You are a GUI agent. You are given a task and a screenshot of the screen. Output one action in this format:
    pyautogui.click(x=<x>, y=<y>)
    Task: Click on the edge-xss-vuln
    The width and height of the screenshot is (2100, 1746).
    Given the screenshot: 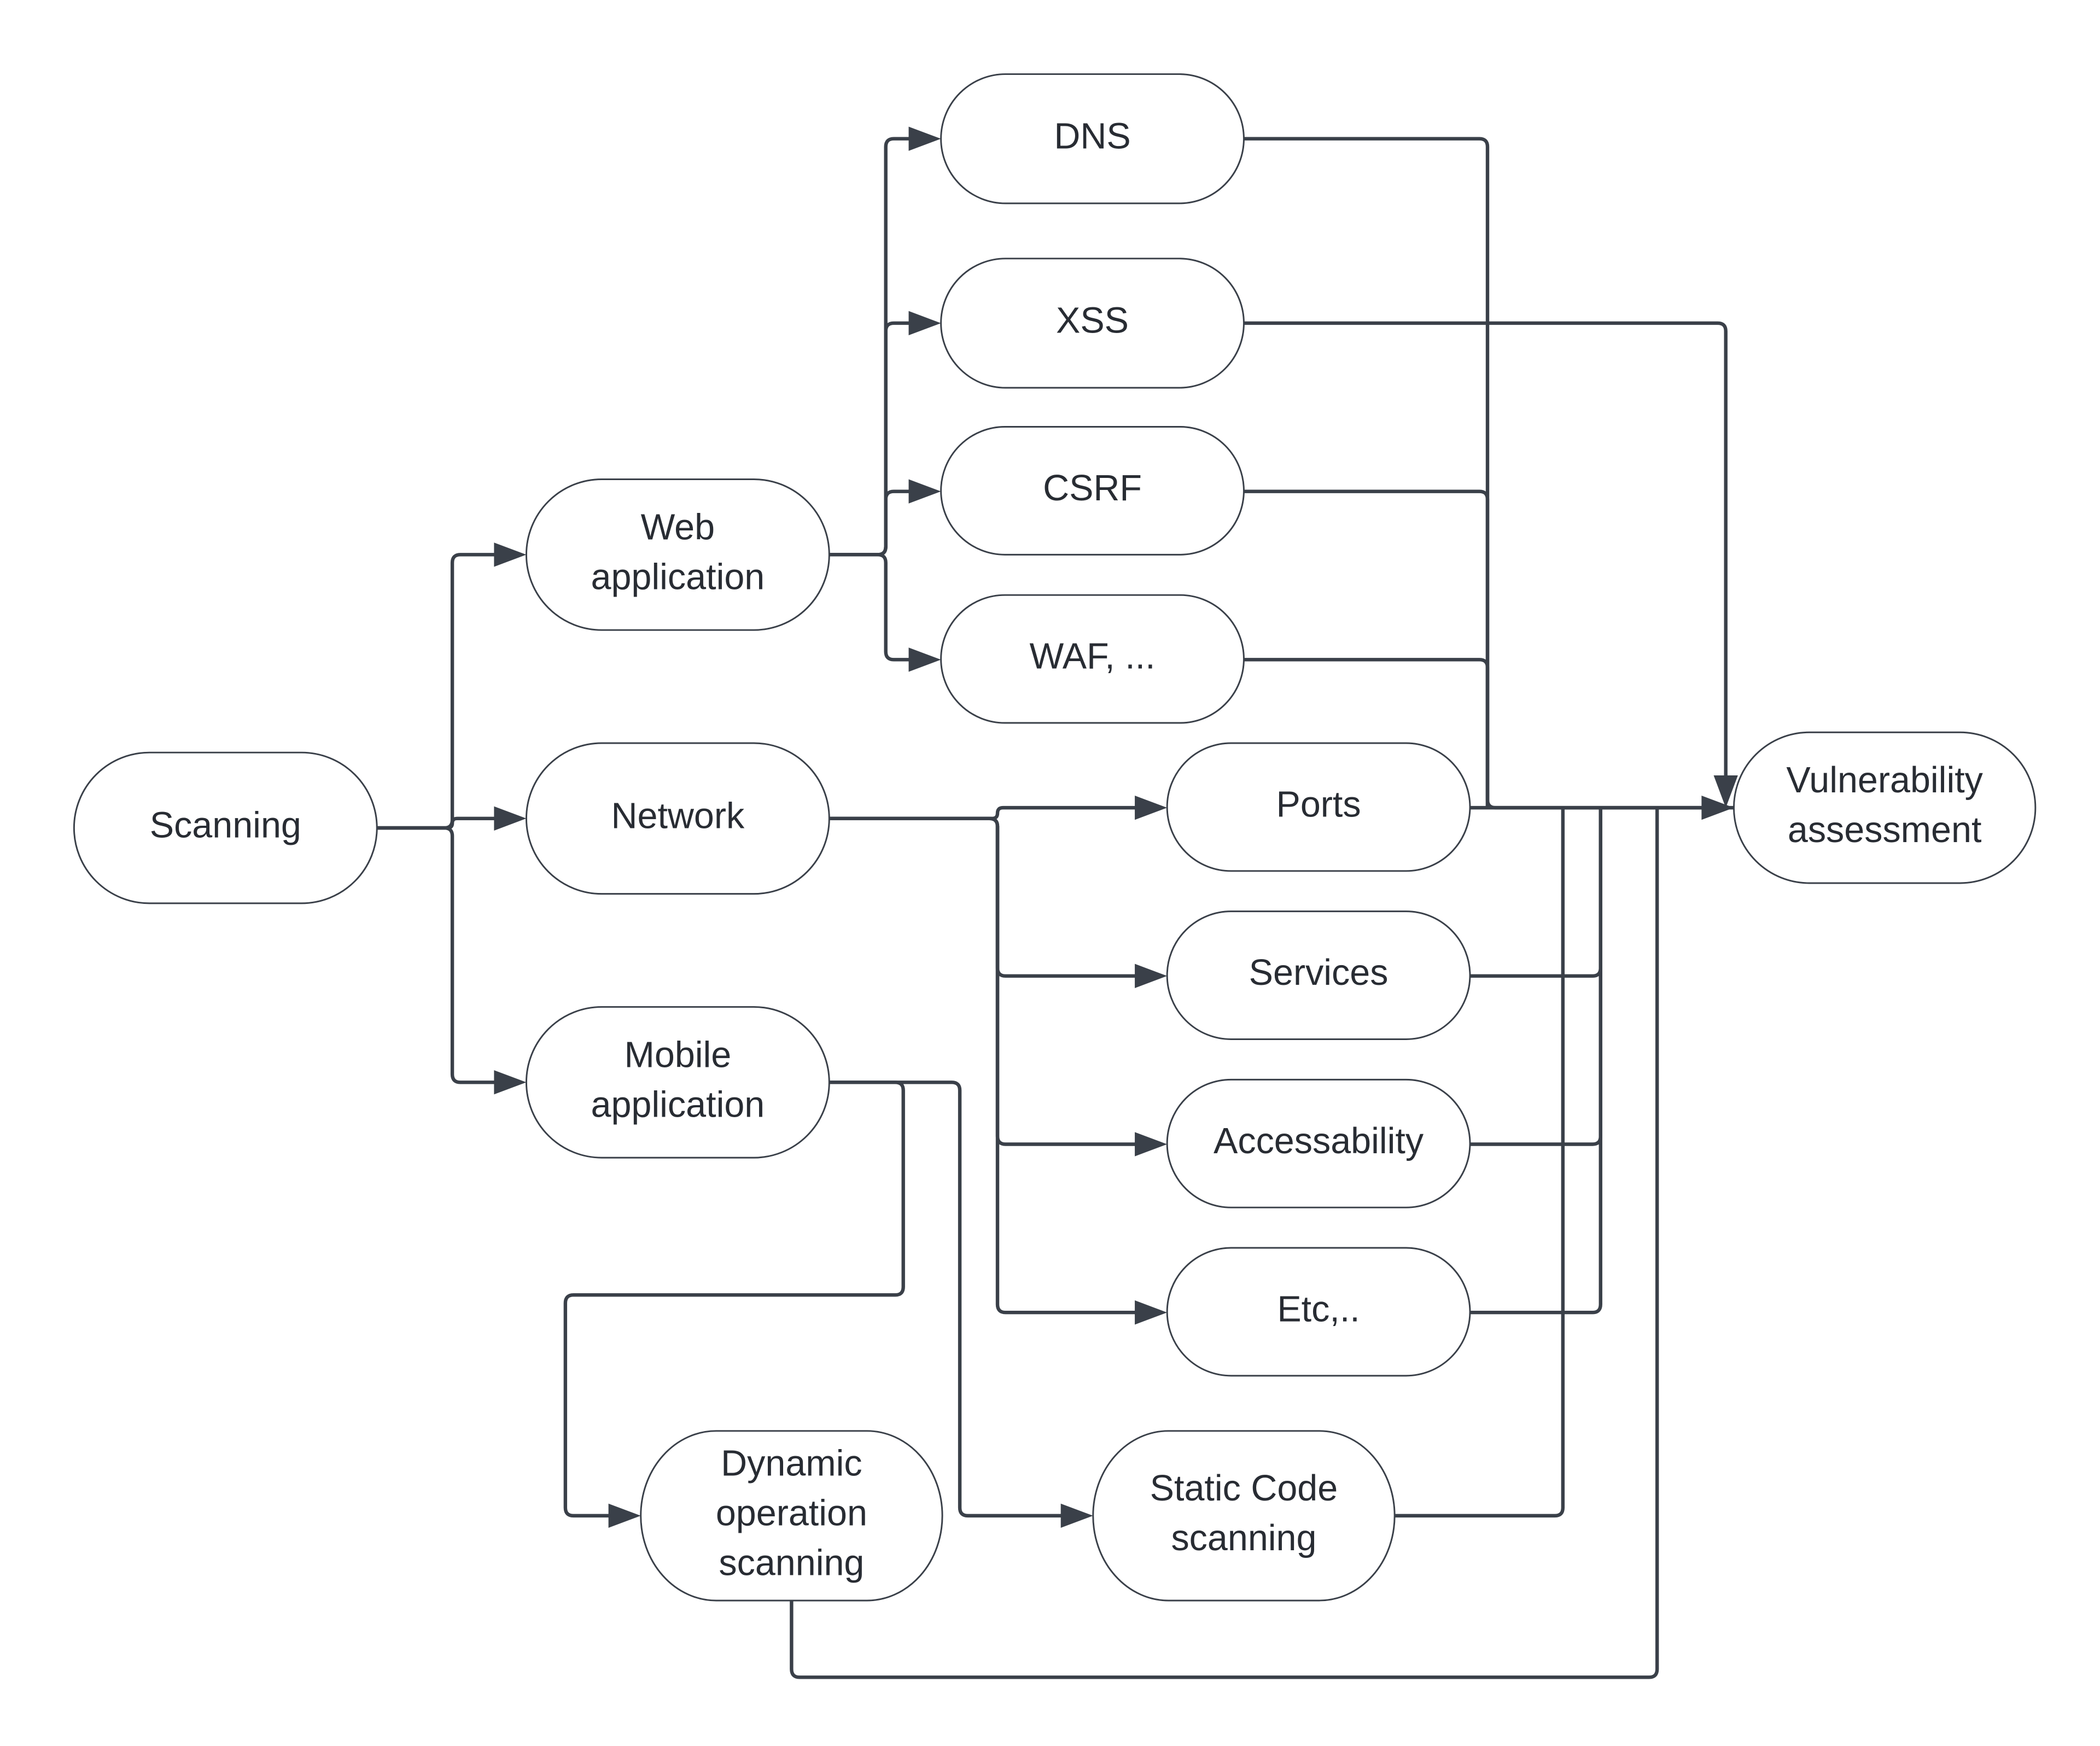 What is the action you would take?
    pyautogui.click(x=1491, y=564)
    